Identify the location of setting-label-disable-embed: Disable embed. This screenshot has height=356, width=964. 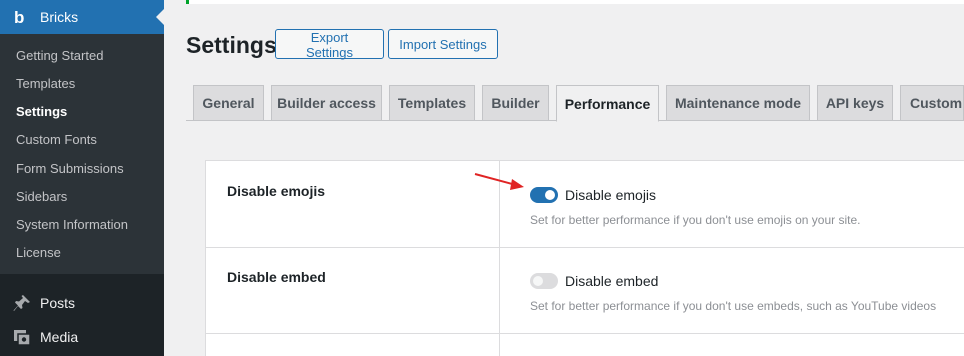
(276, 277).